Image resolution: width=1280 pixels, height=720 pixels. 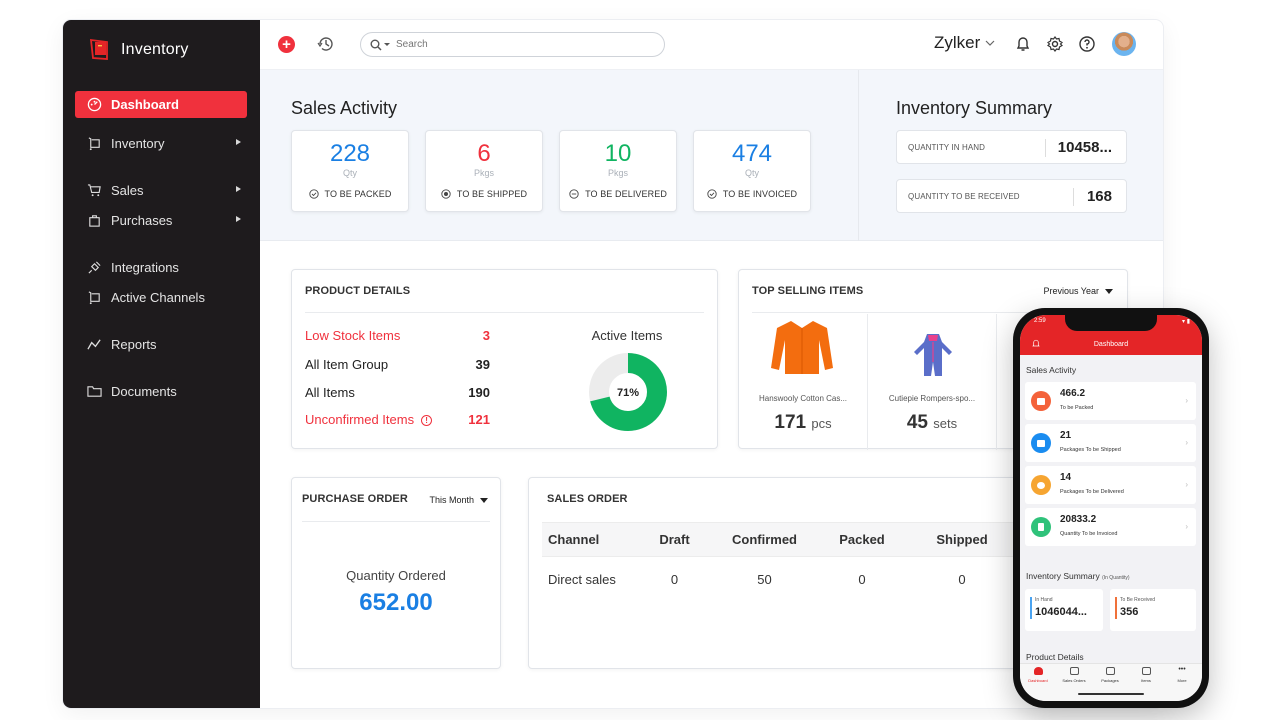 I want to click on sidebar-item-active-channels: Active Channels, so click(x=161, y=297).